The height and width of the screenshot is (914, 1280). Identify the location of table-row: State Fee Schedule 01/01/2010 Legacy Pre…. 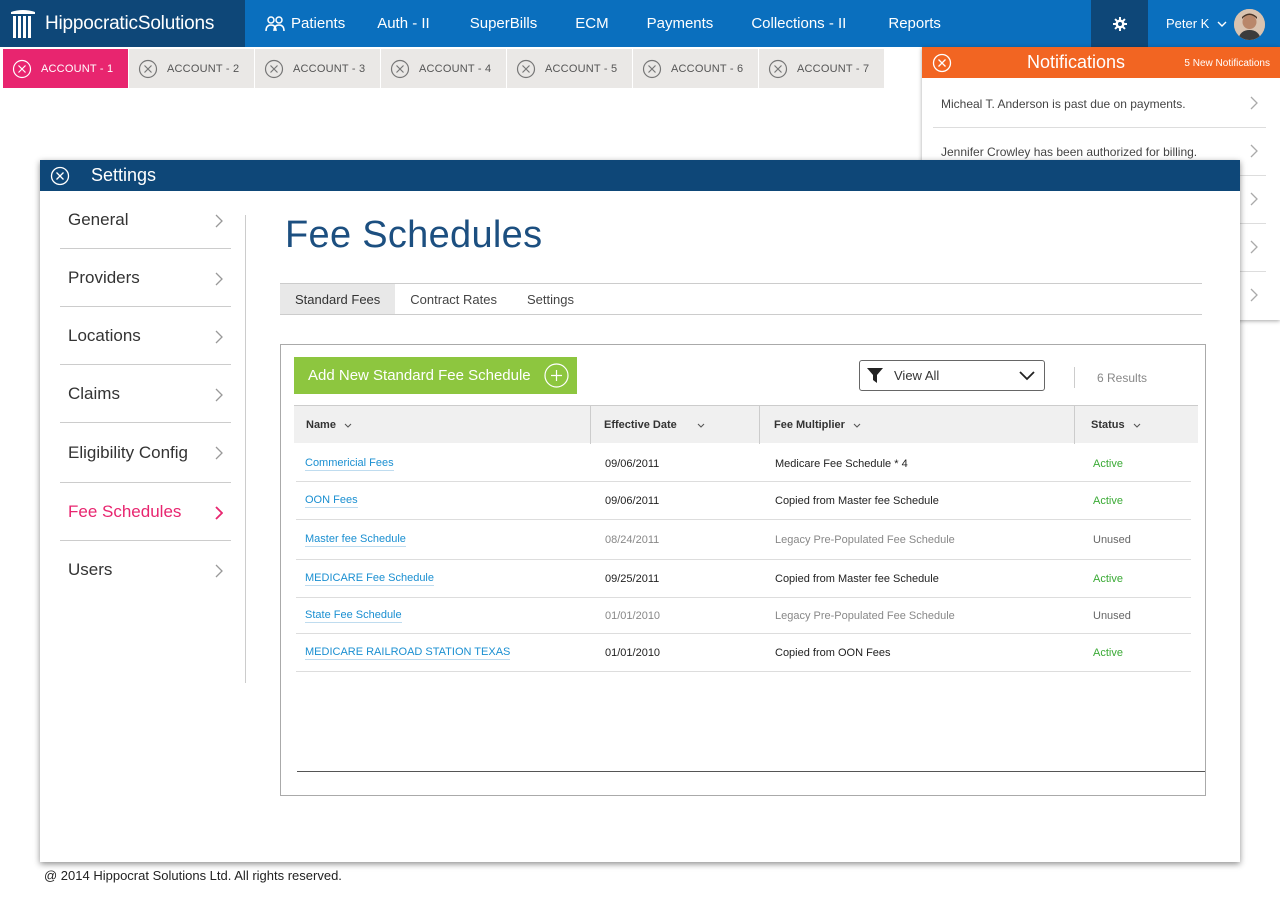
(743, 616).